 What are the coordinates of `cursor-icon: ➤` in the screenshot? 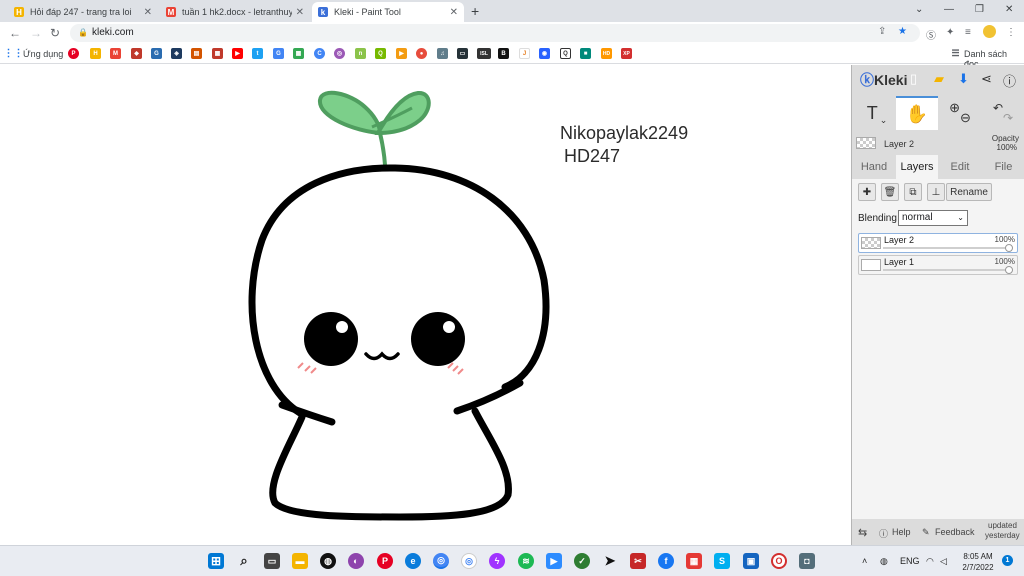 It's located at (610, 561).